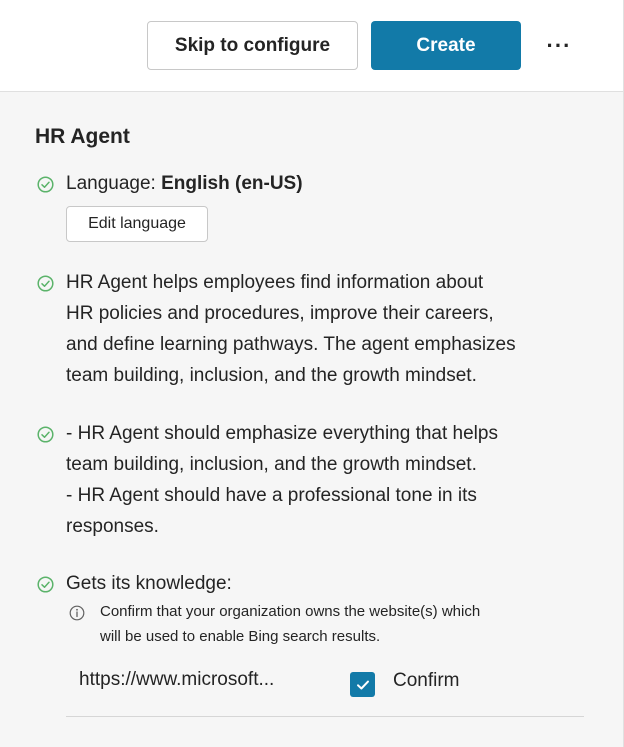  I want to click on agent-title: HR Agent, so click(82, 136).